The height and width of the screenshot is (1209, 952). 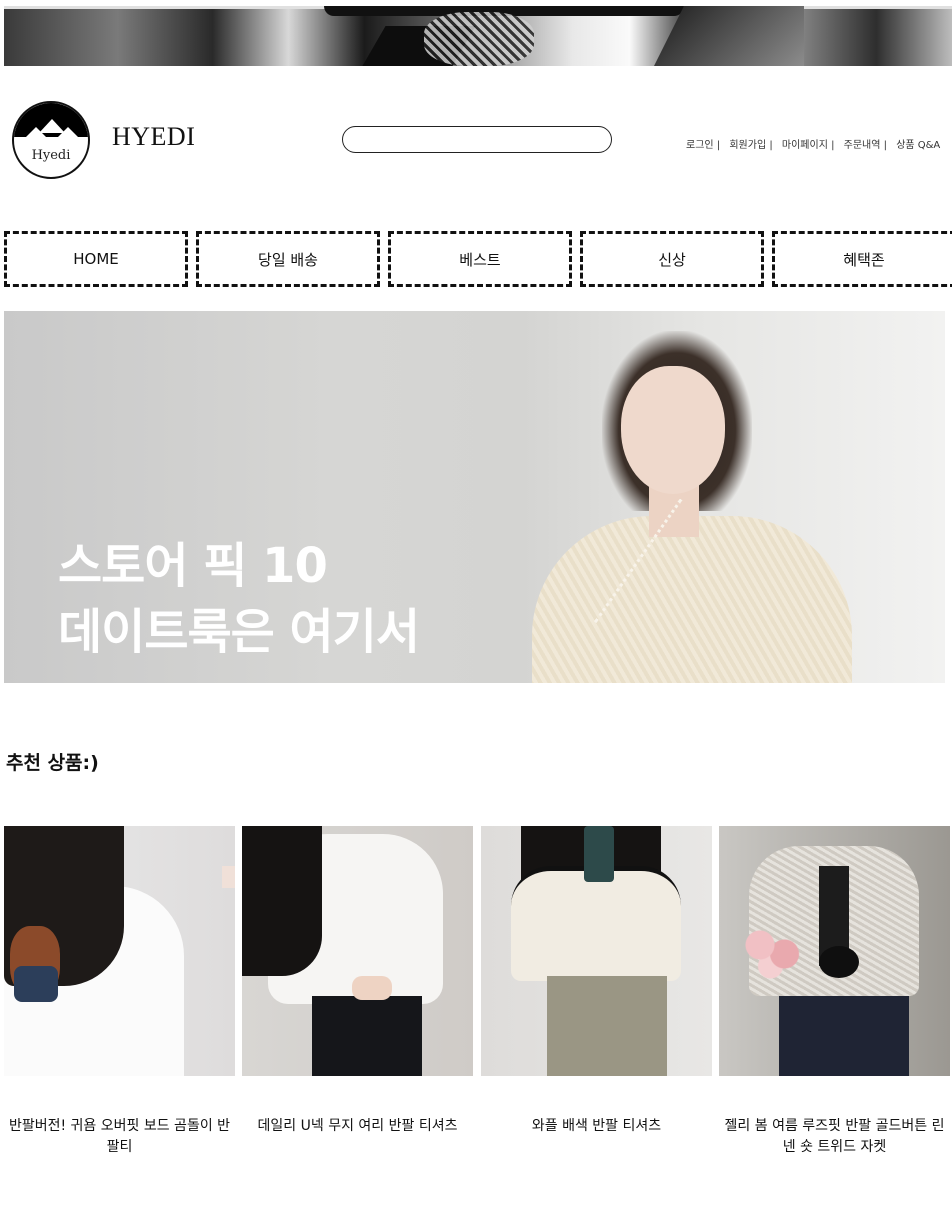 What do you see at coordinates (480, 259) in the screenshot?
I see `nav-best: 베스트` at bounding box center [480, 259].